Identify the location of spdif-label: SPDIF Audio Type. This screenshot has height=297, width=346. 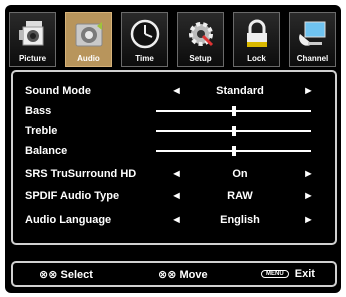
(72, 196).